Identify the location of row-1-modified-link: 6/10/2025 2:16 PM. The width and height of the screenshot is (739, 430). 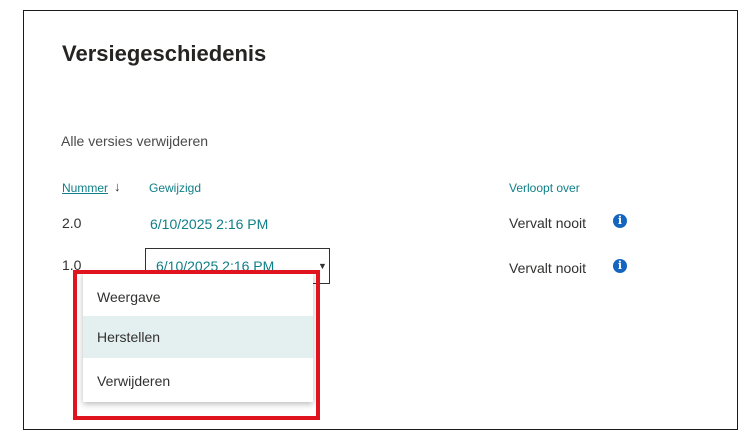
(209, 224).